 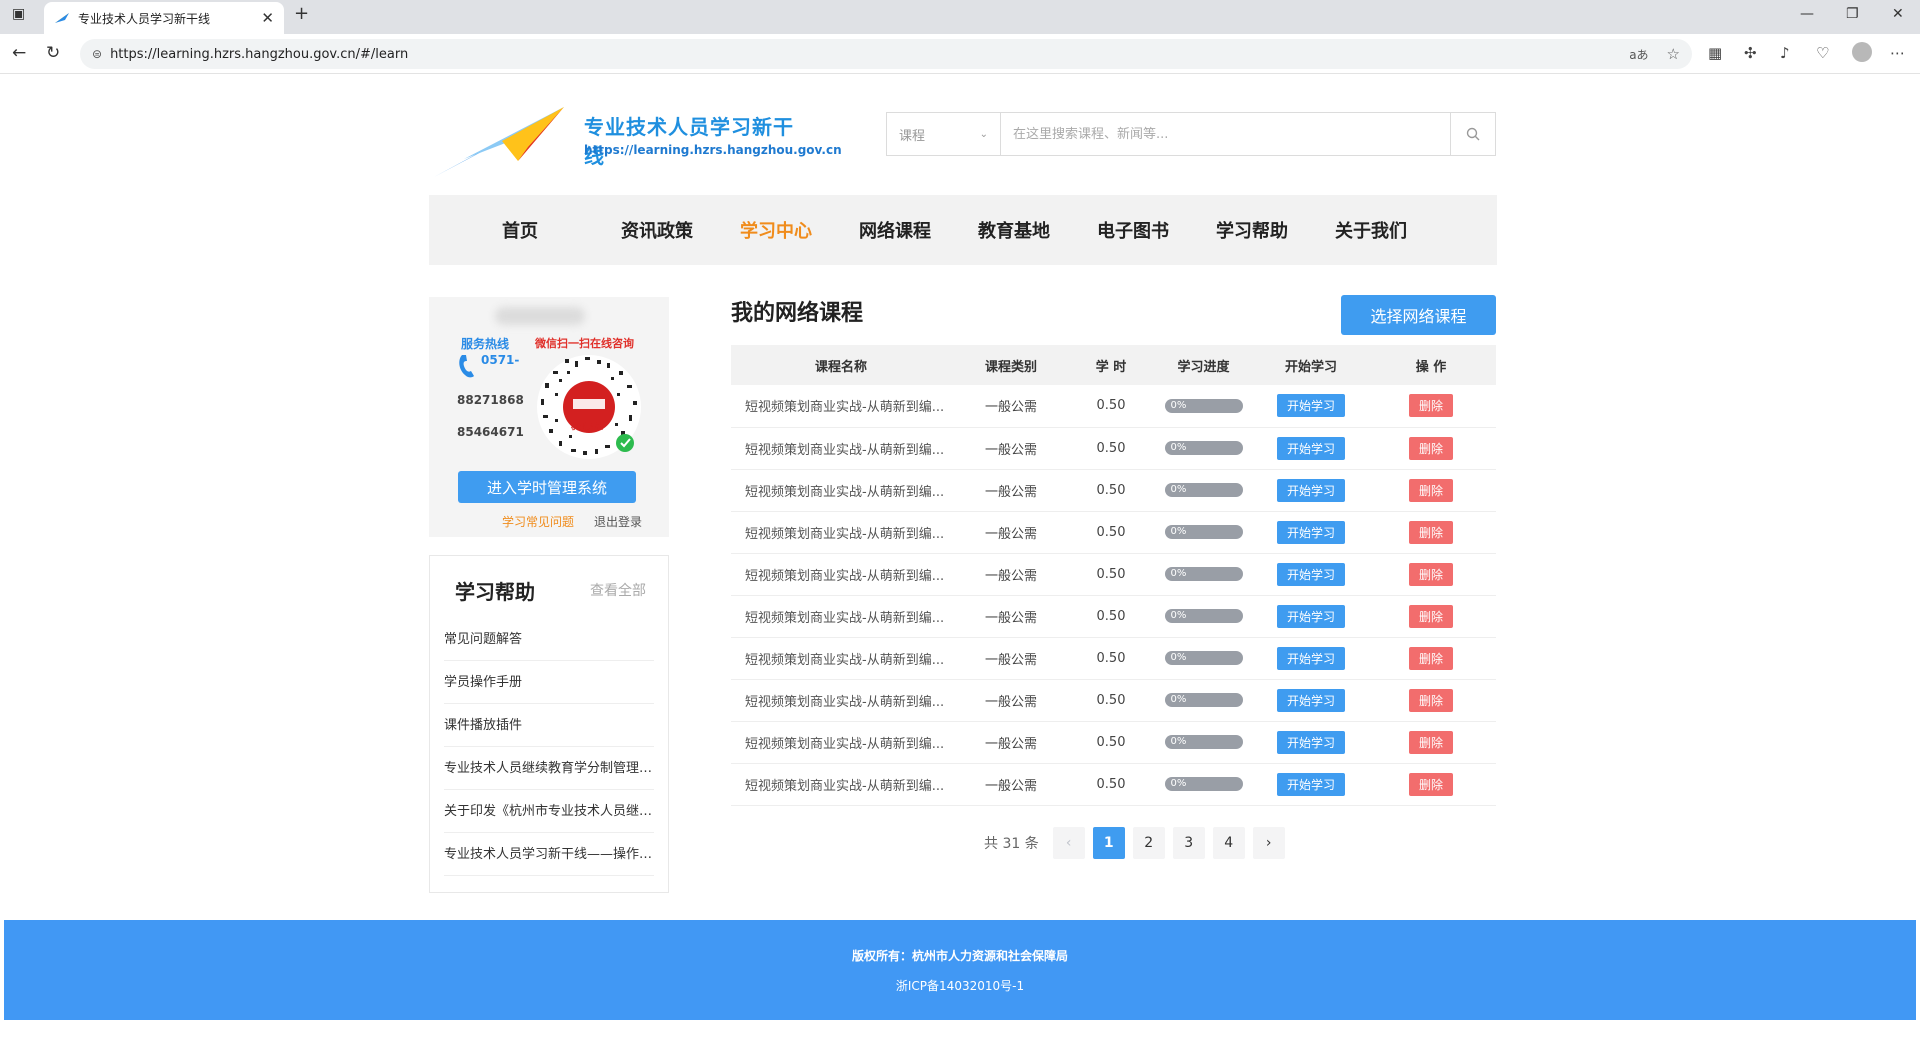 I want to click on minimize-icon: —, so click(x=1807, y=14).